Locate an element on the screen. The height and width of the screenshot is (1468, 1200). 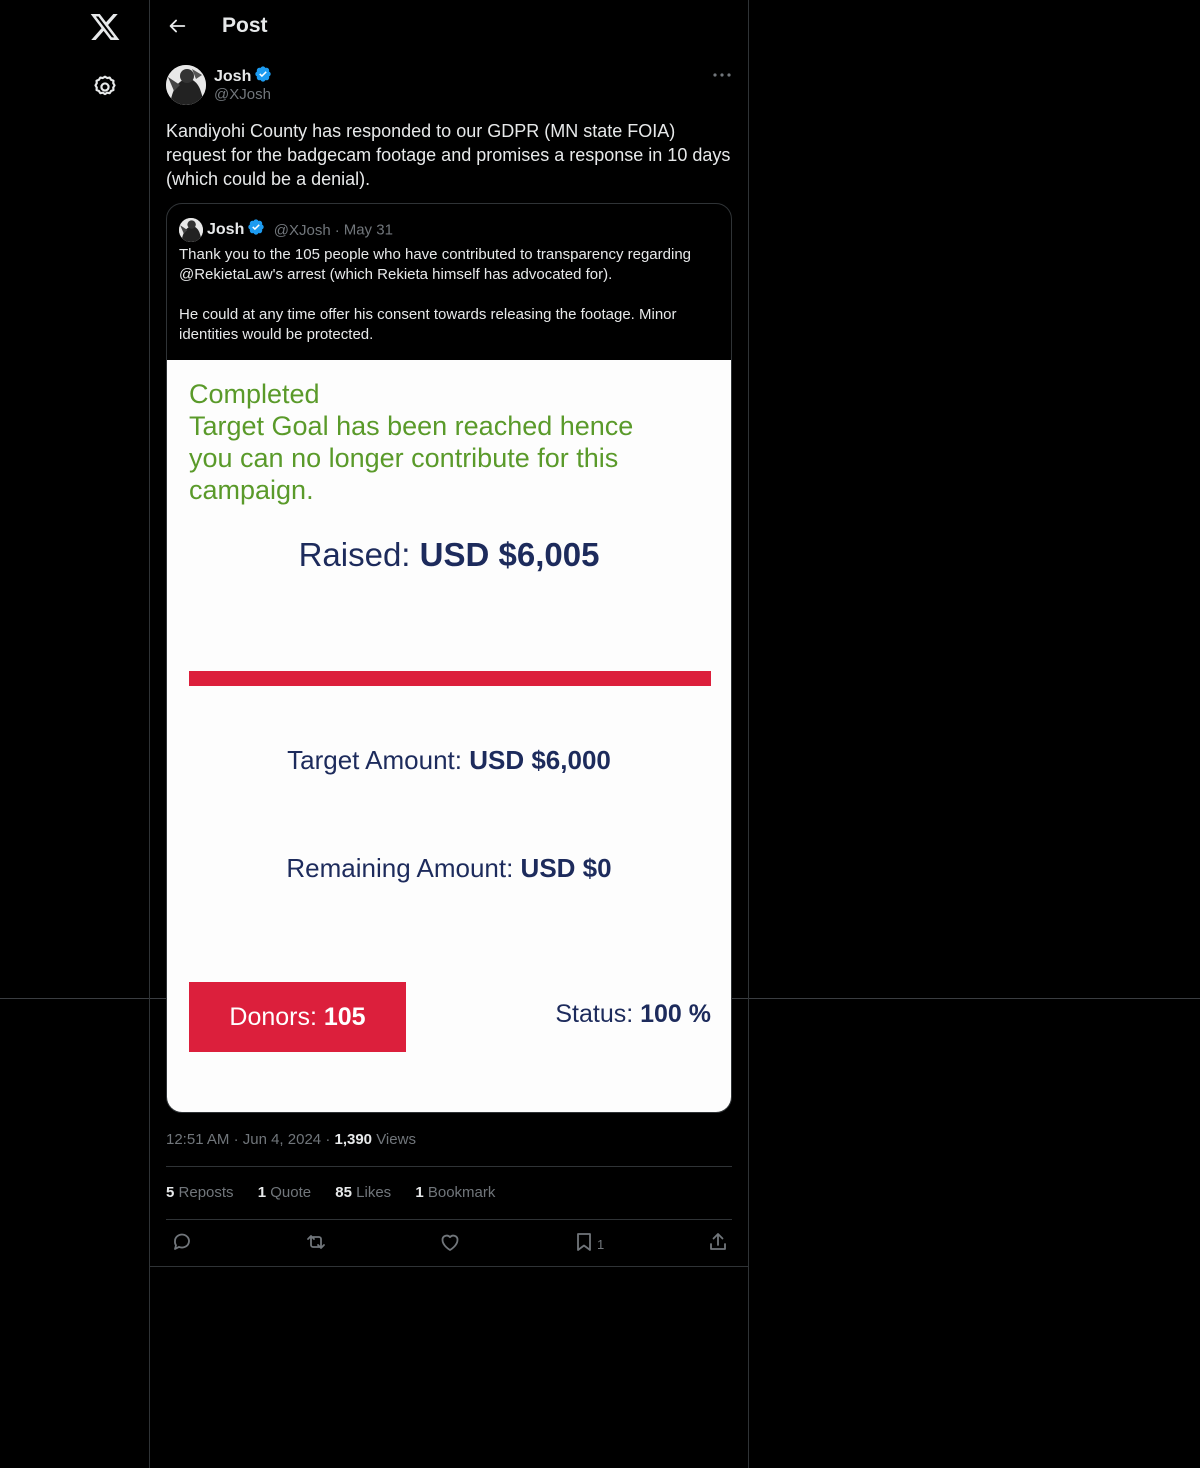
views-count: 1,390 is located at coordinates (353, 1139).